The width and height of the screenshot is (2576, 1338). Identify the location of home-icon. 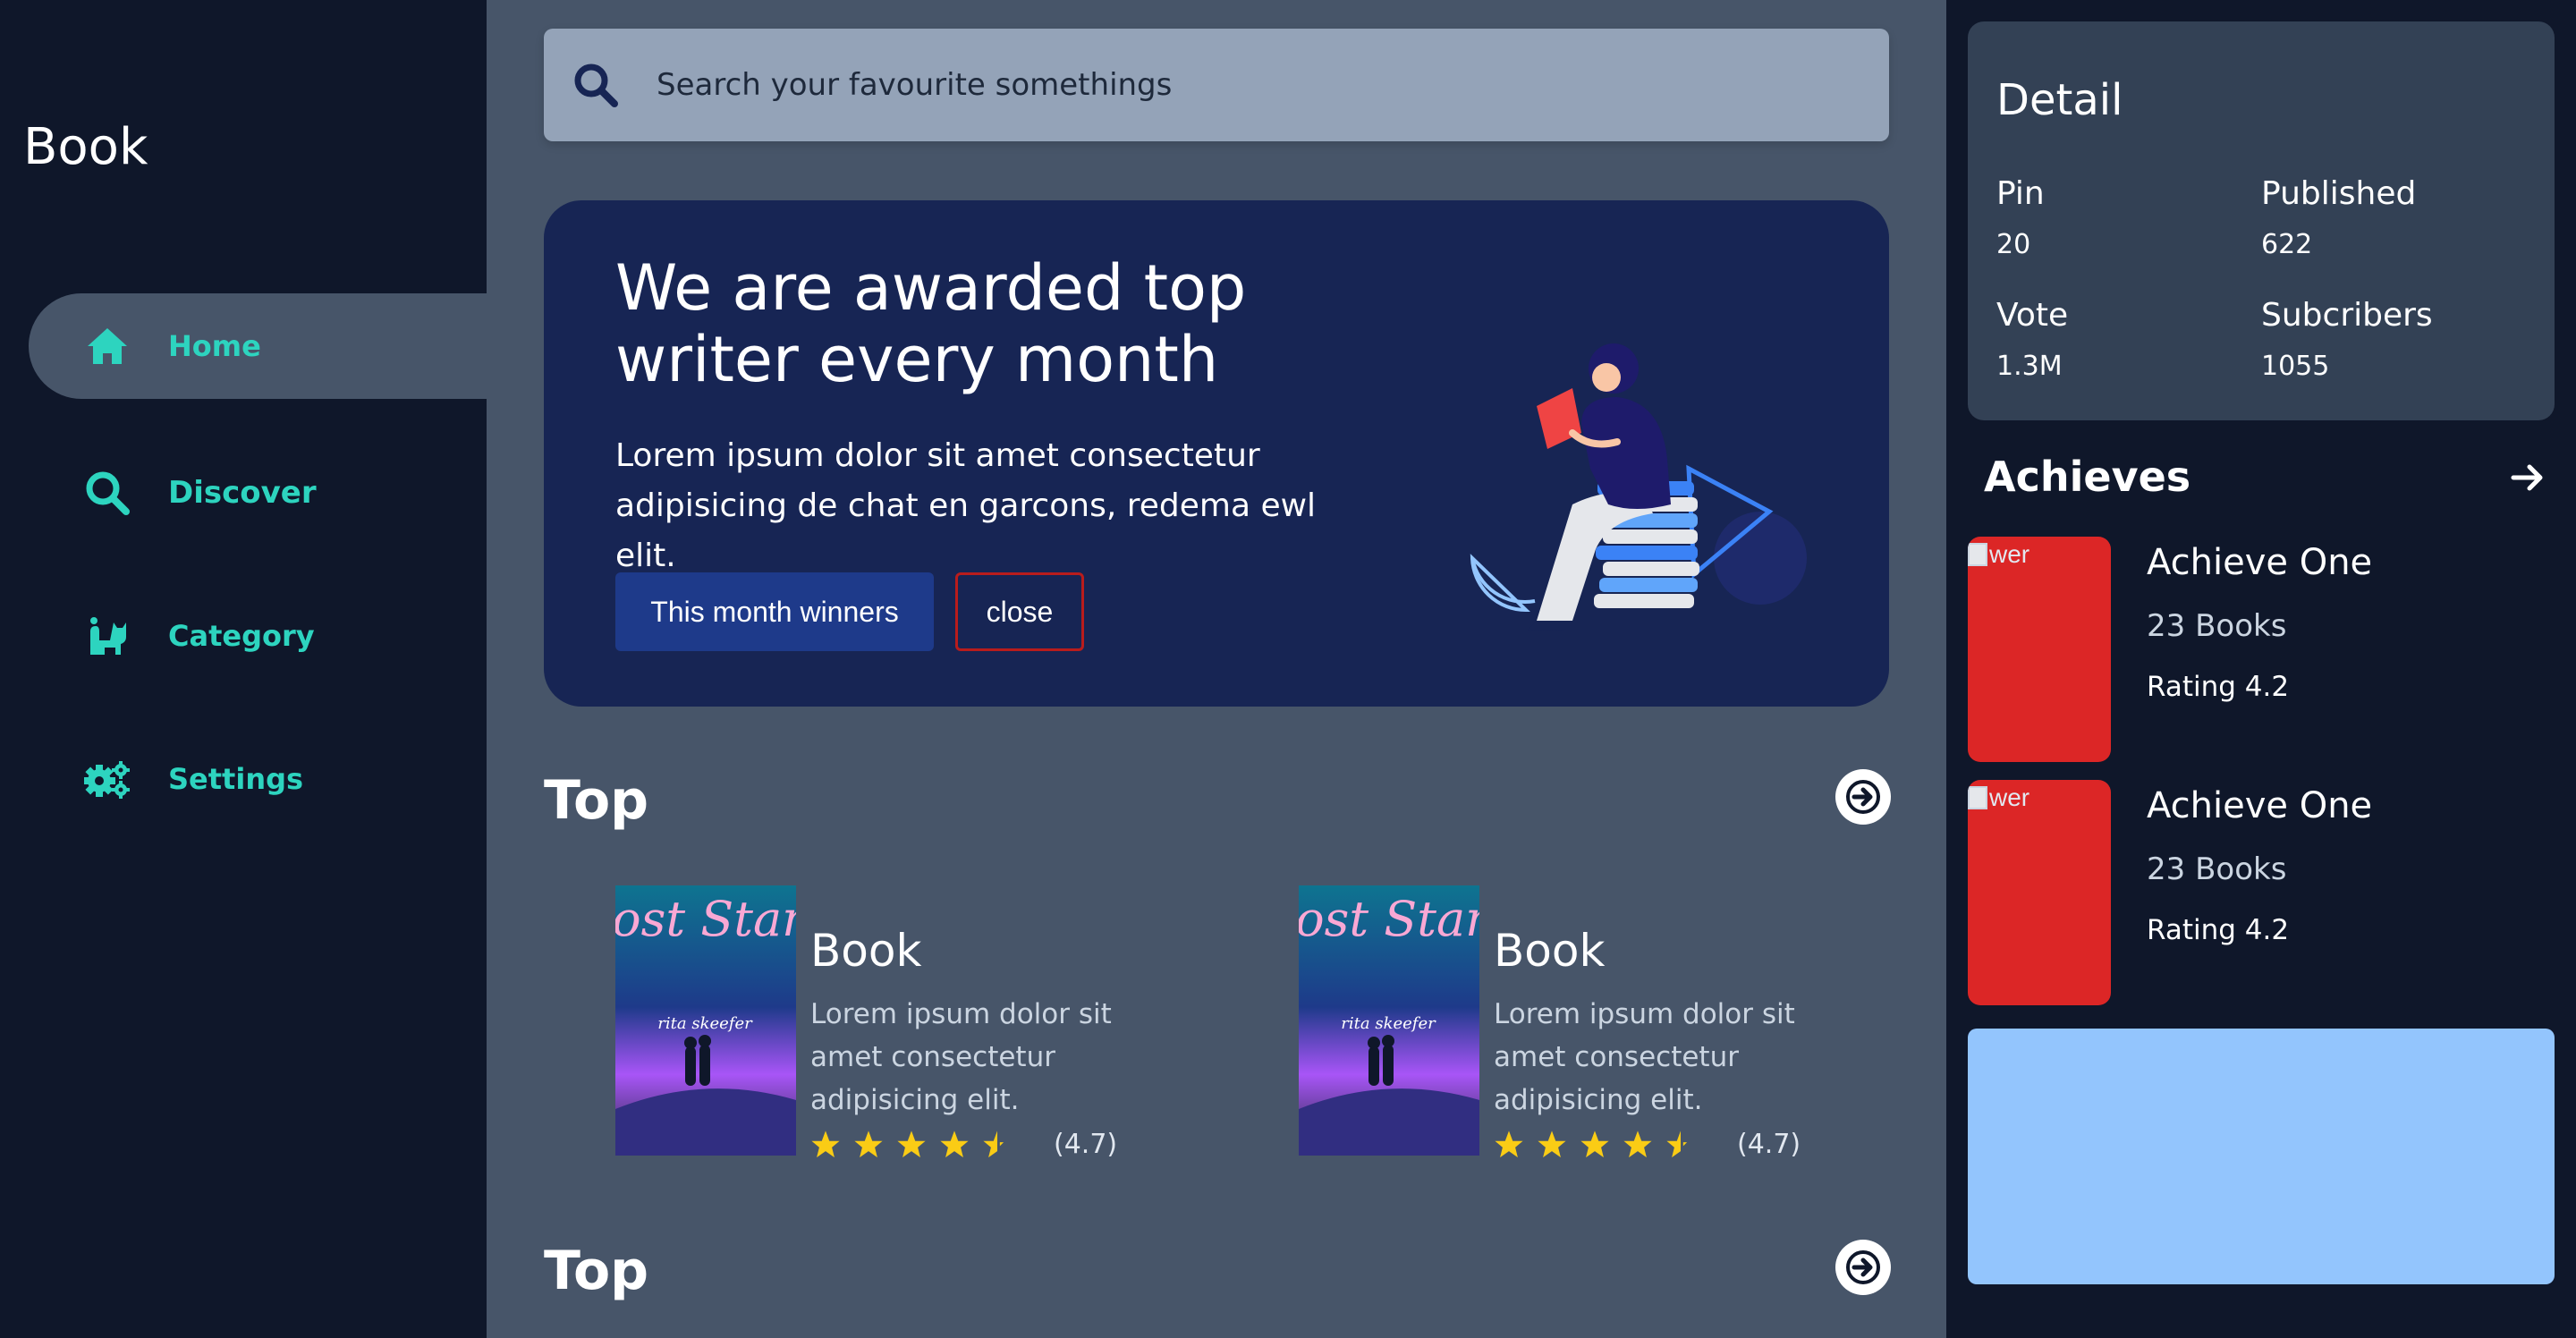
(107, 346).